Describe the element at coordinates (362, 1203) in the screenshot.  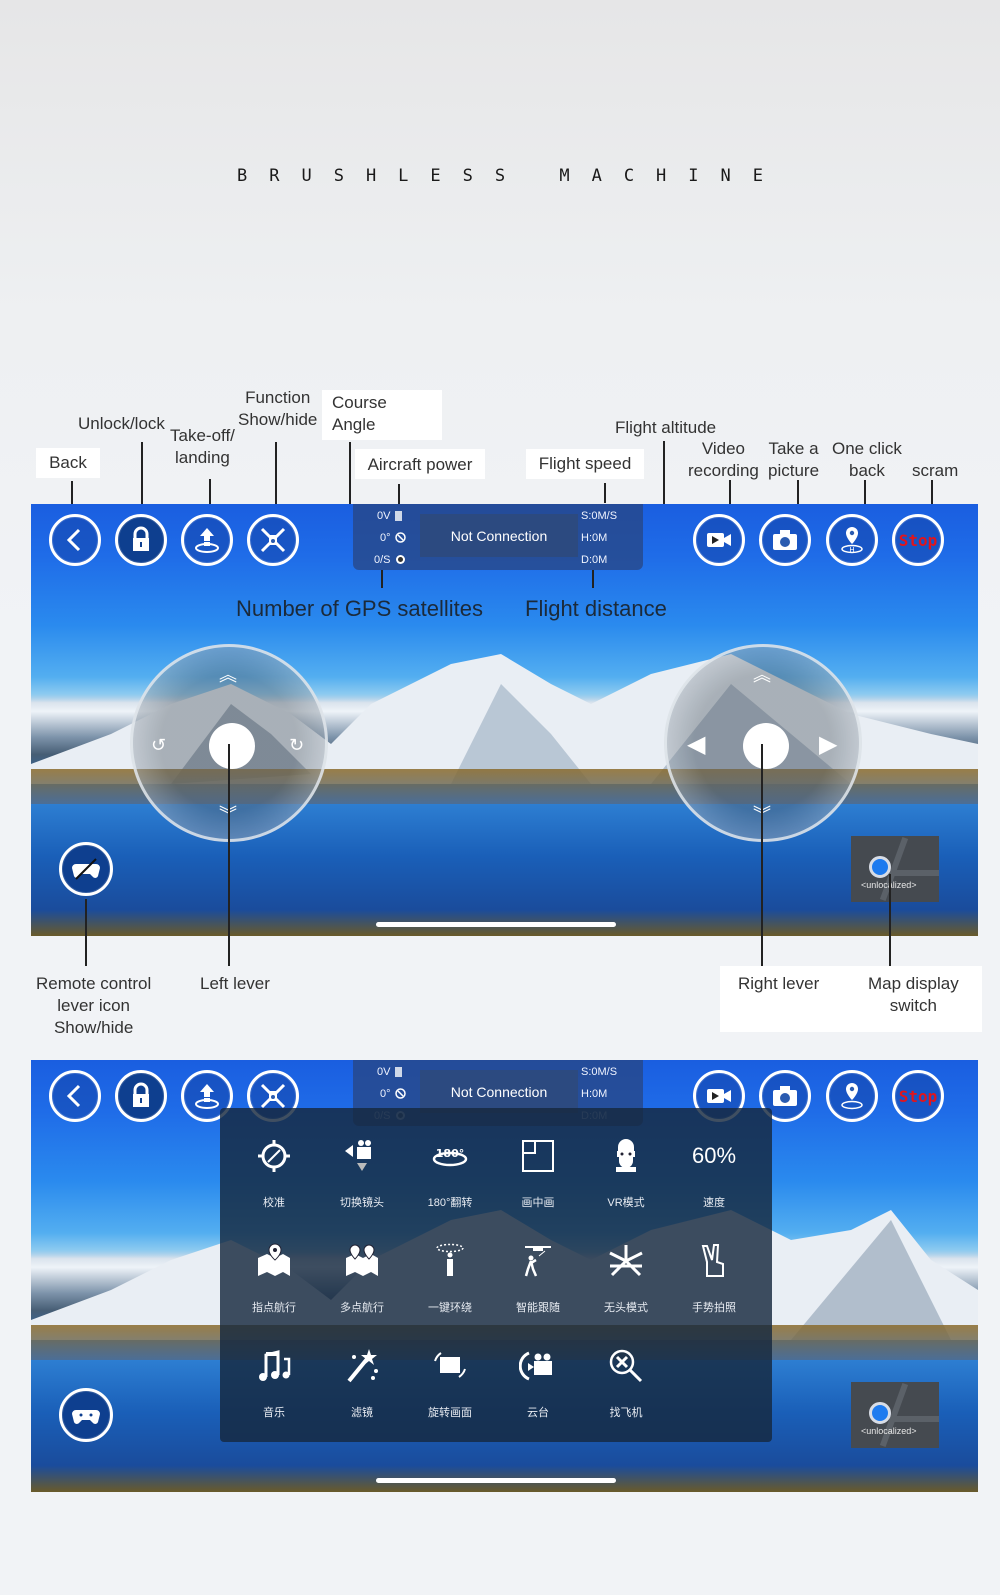
I see `function-item-label: 切换镜头` at that location.